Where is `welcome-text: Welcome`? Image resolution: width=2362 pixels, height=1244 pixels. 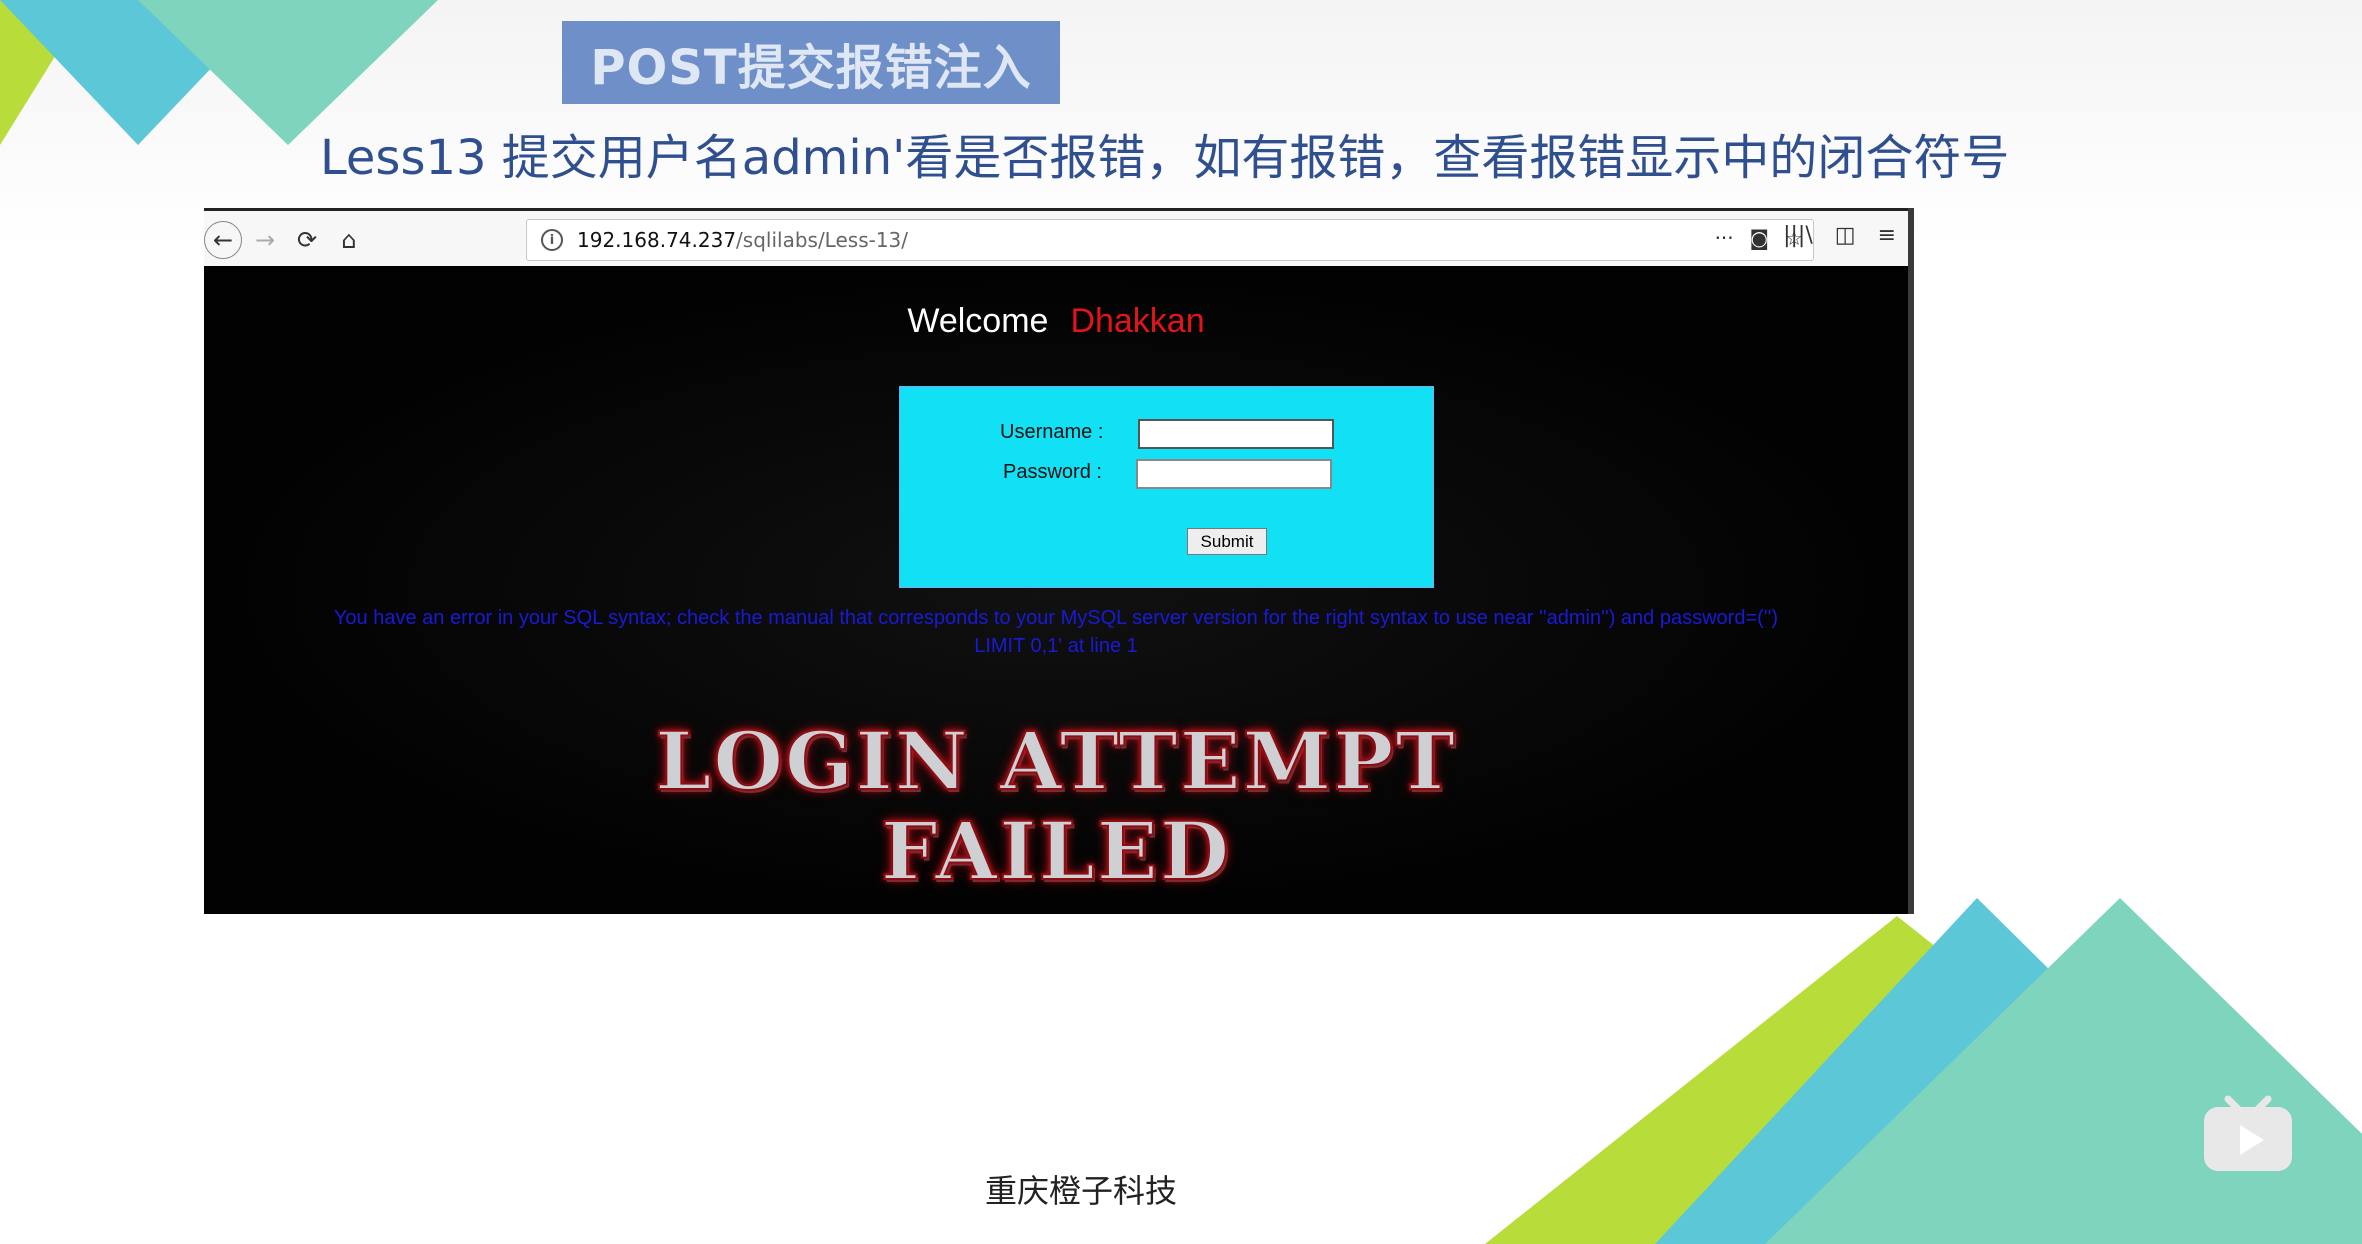 welcome-text: Welcome is located at coordinates (978, 321).